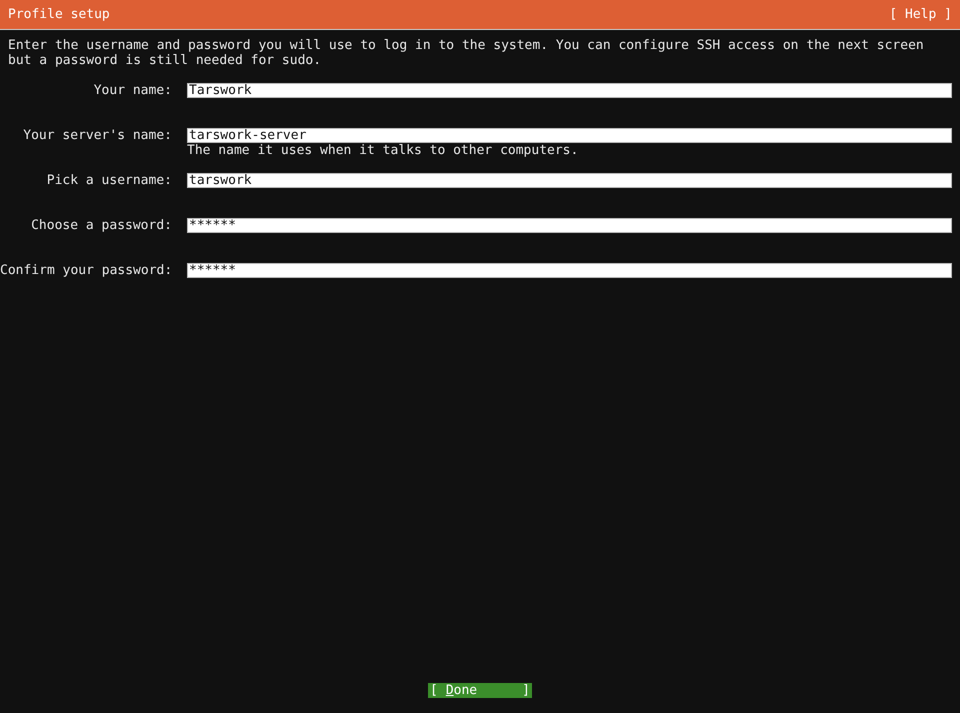 Image resolution: width=960 pixels, height=713 pixels. What do you see at coordinates (109, 180) in the screenshot?
I see `field-label: Pick a username:` at bounding box center [109, 180].